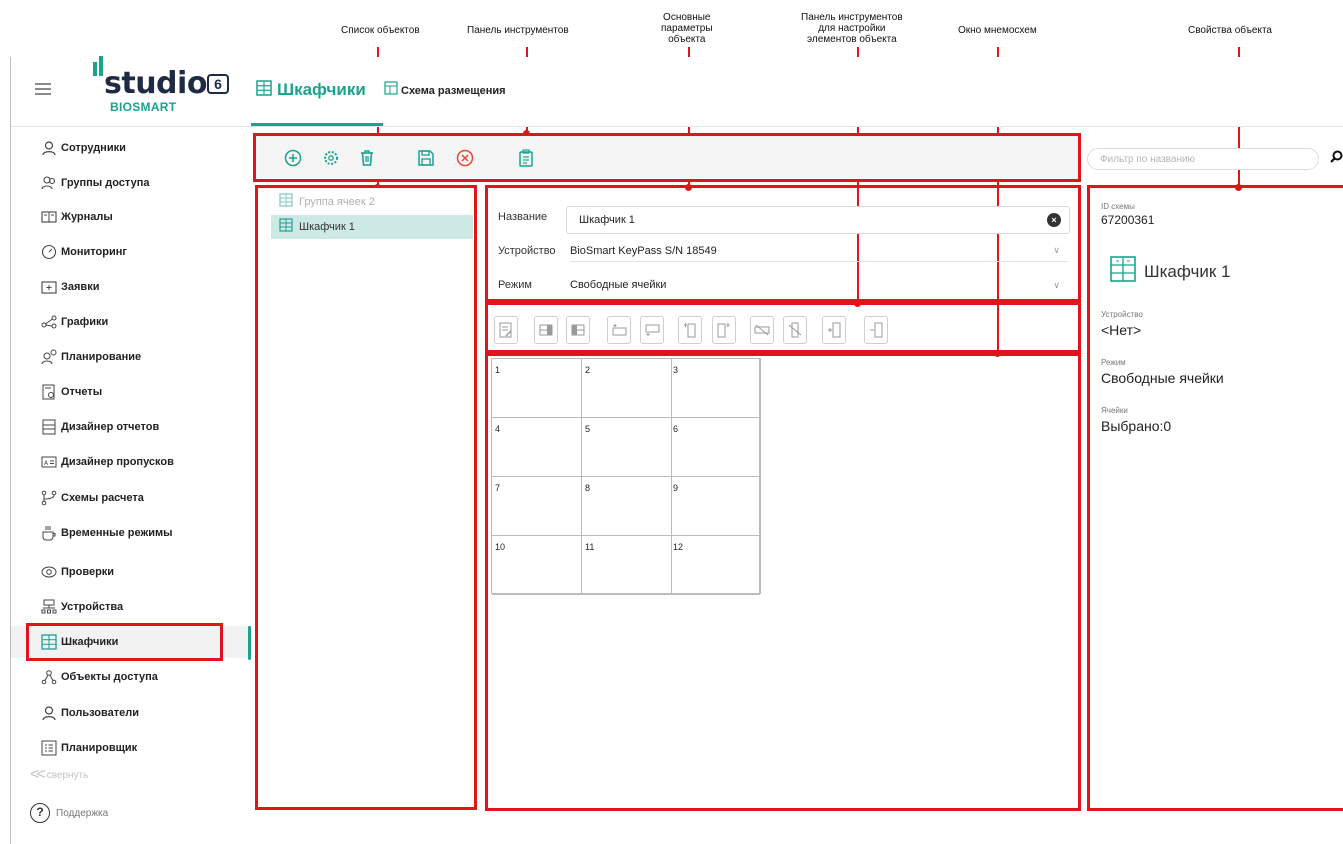 The image size is (1343, 844). What do you see at coordinates (43, 89) in the screenshot?
I see `menu-burger-icon` at bounding box center [43, 89].